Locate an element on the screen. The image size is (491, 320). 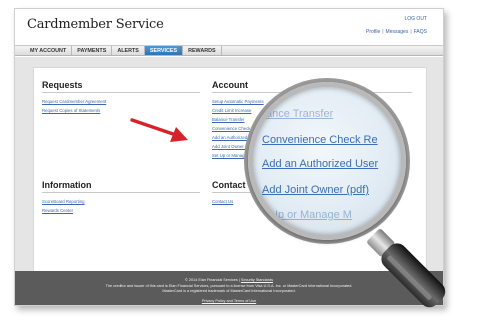
red-arrow-icon is located at coordinates (159, 130).